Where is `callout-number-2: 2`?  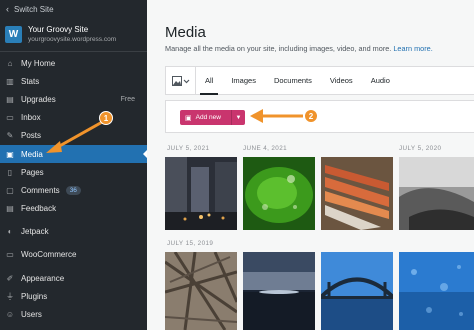
callout-number-2: 2 is located at coordinates (311, 116).